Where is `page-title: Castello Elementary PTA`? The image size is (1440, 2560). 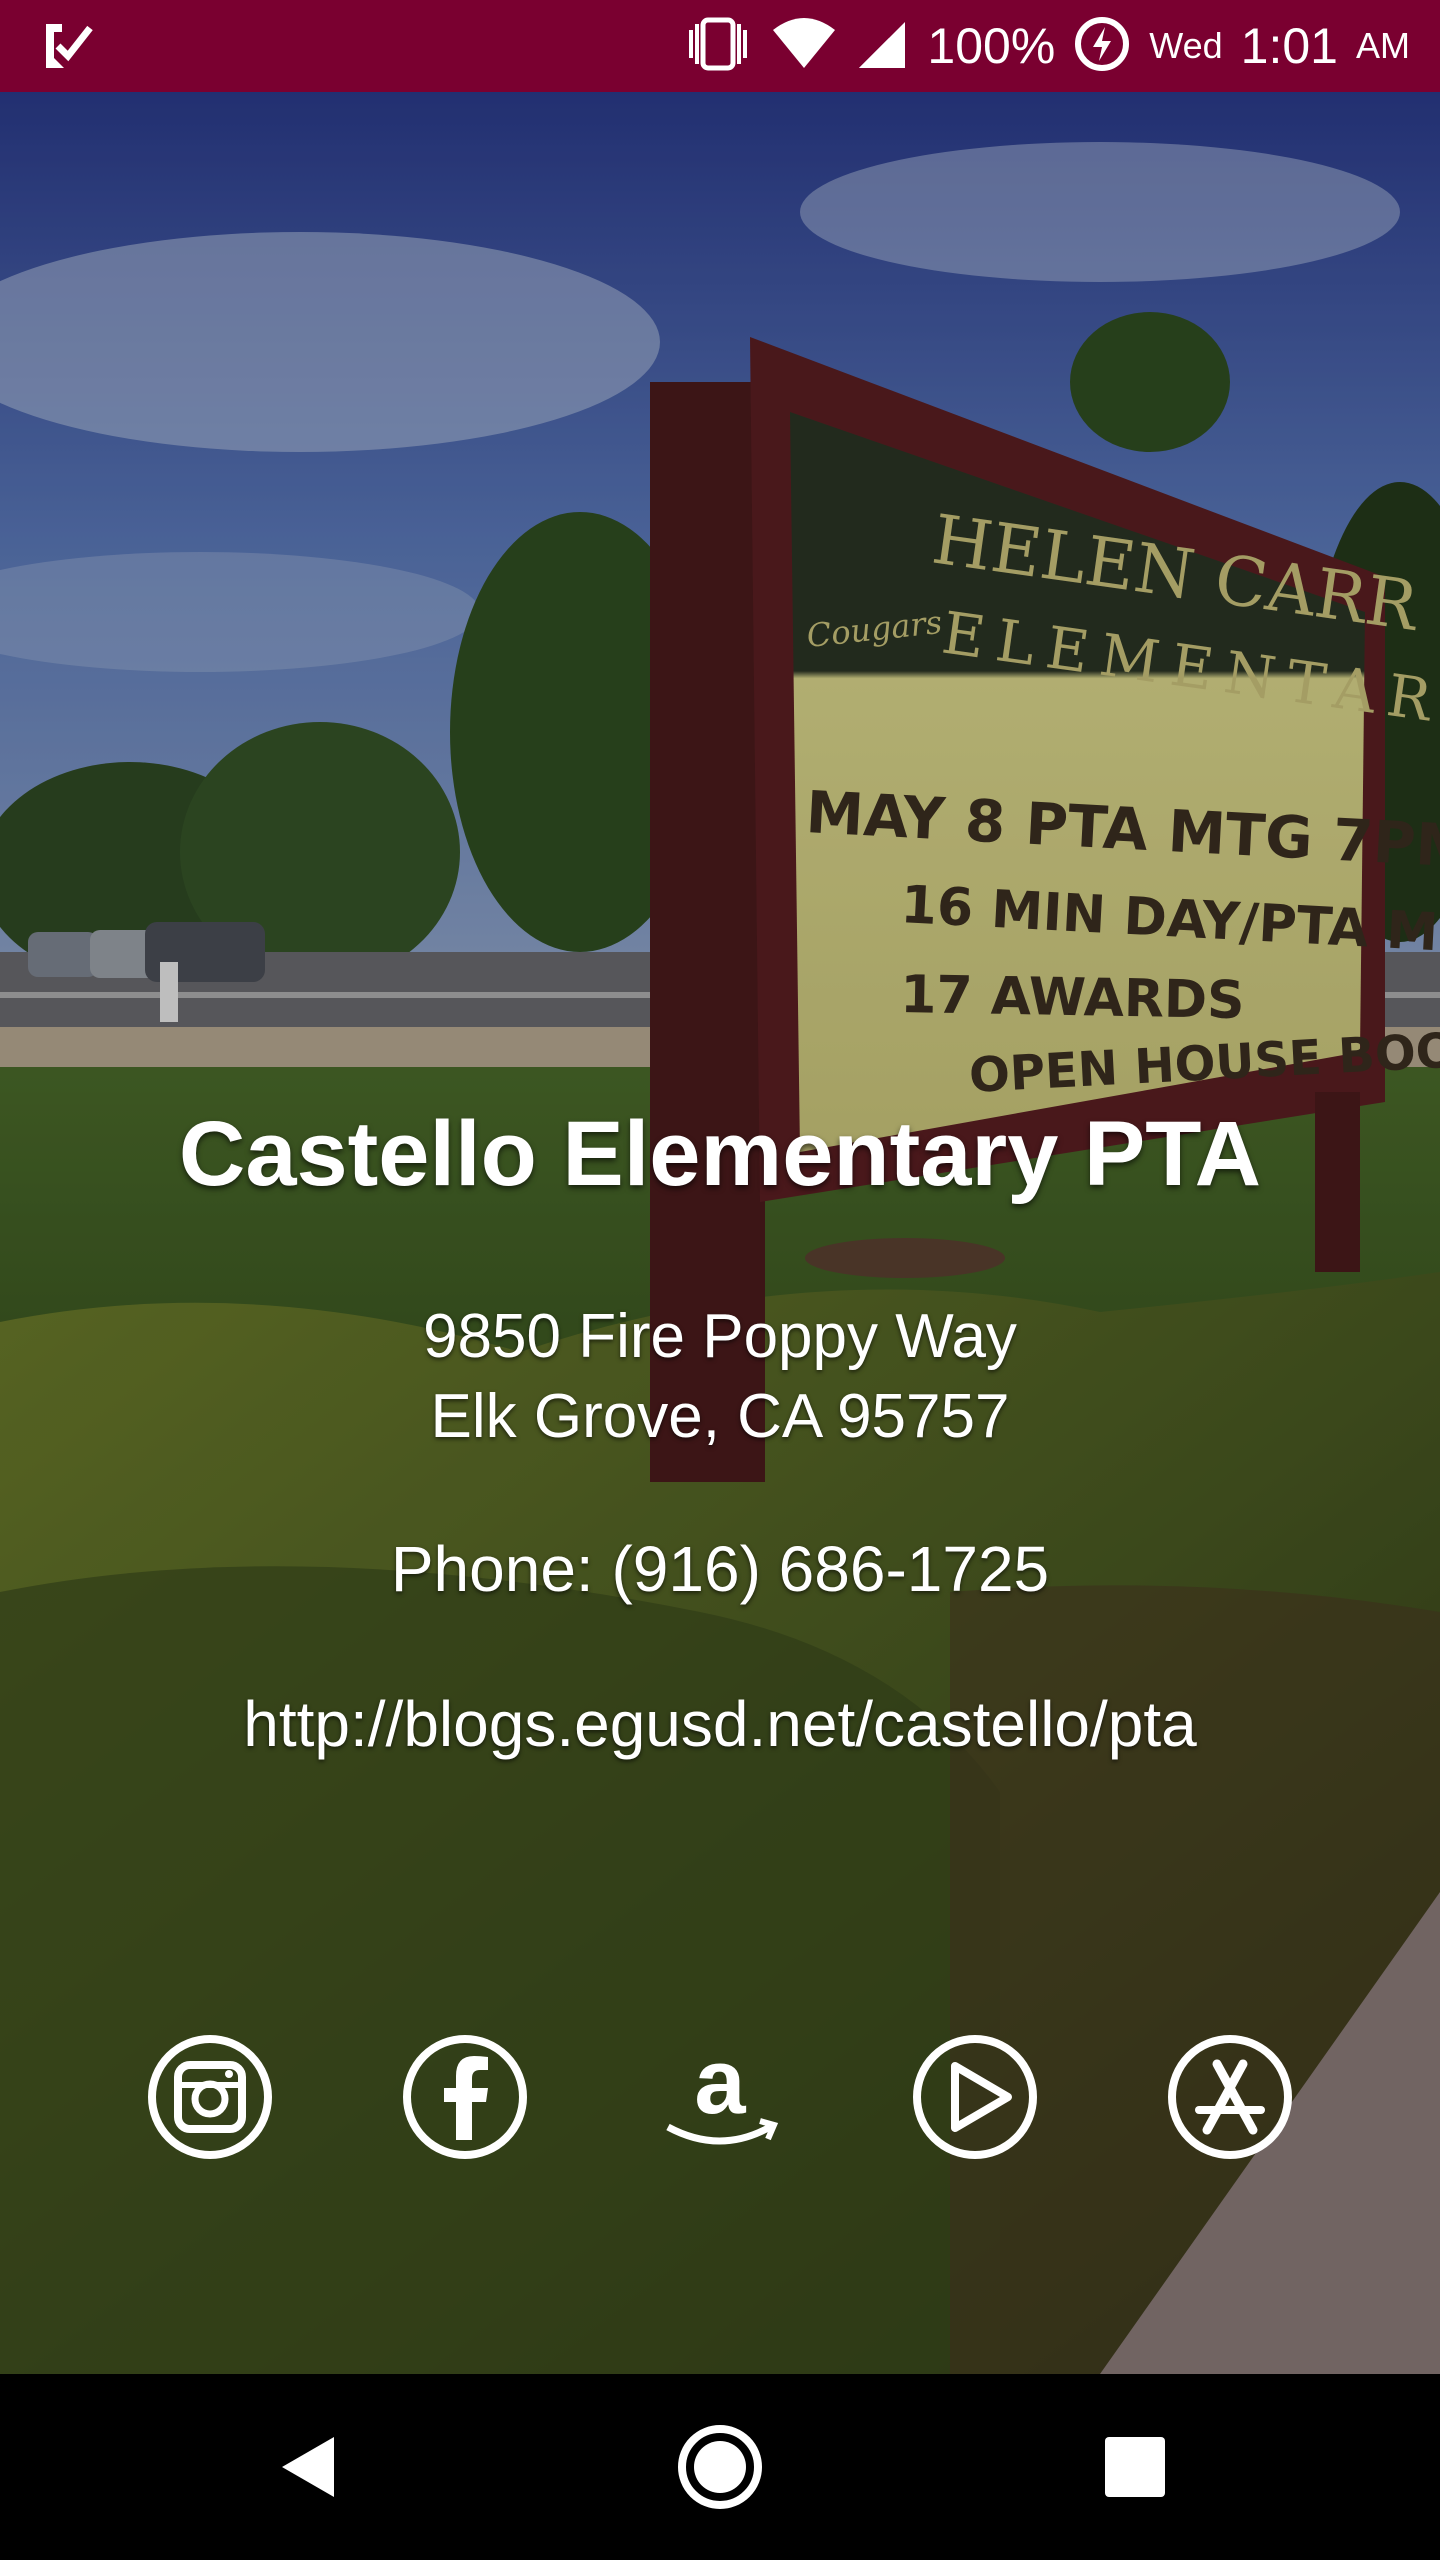
page-title: Castello Elementary PTA is located at coordinates (720, 1154).